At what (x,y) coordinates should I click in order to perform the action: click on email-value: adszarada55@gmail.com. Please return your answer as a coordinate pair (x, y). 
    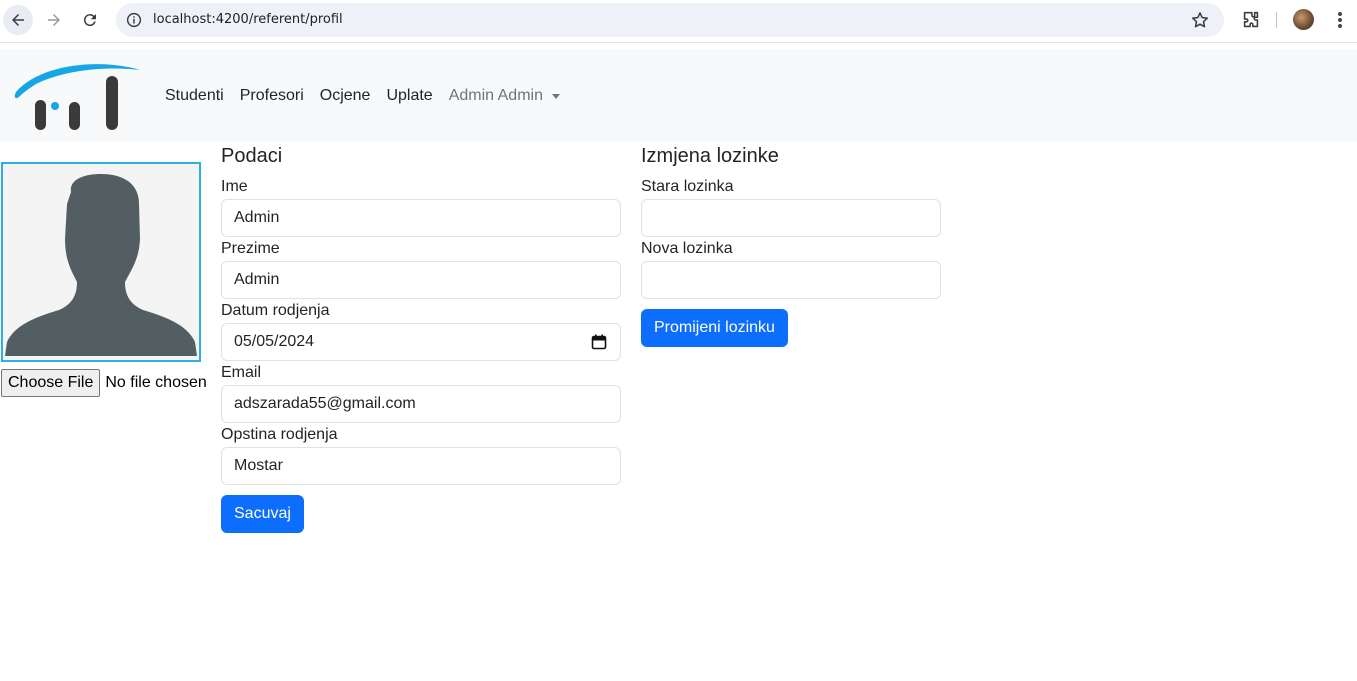
    Looking at the image, I should click on (325, 403).